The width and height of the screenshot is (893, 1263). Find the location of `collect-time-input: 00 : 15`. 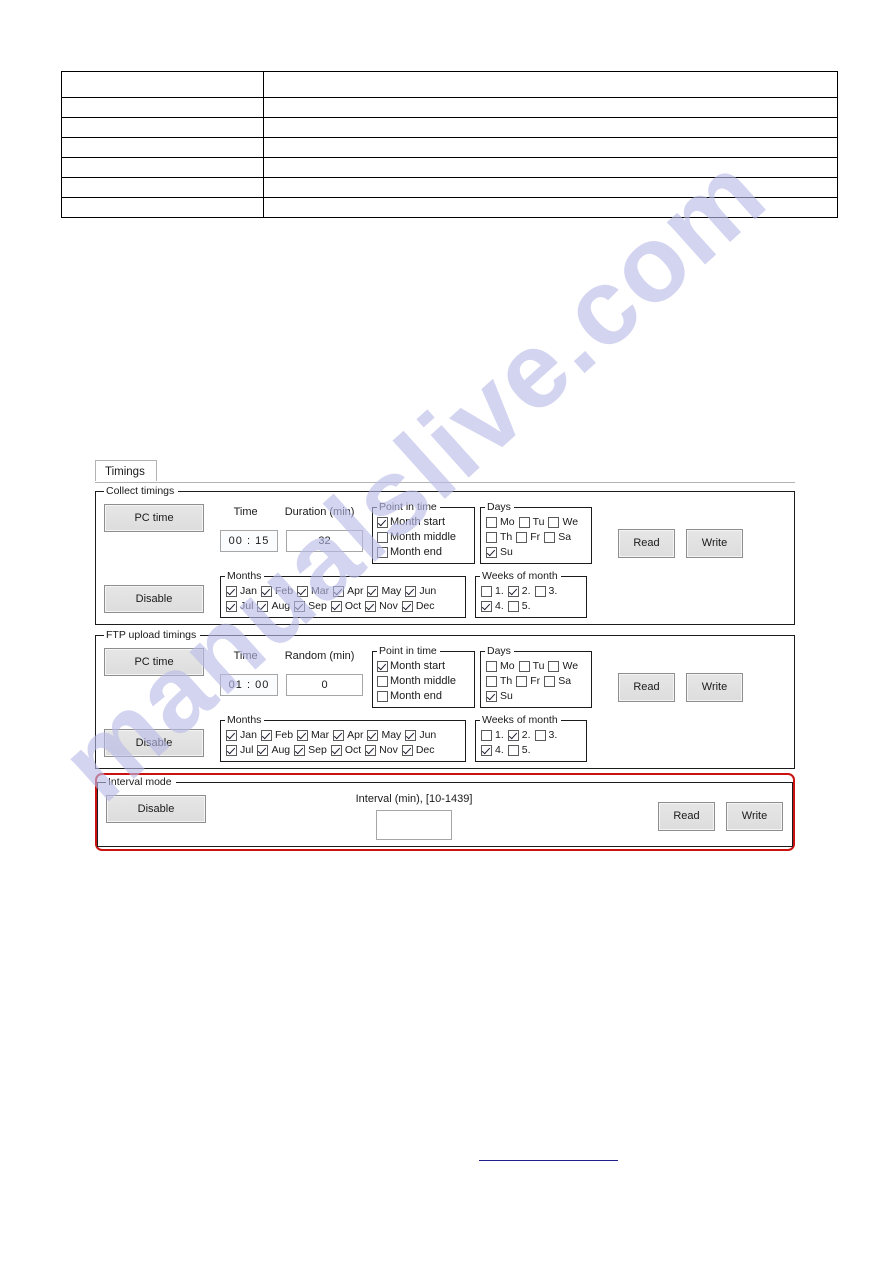

collect-time-input: 00 : 15 is located at coordinates (249, 541).